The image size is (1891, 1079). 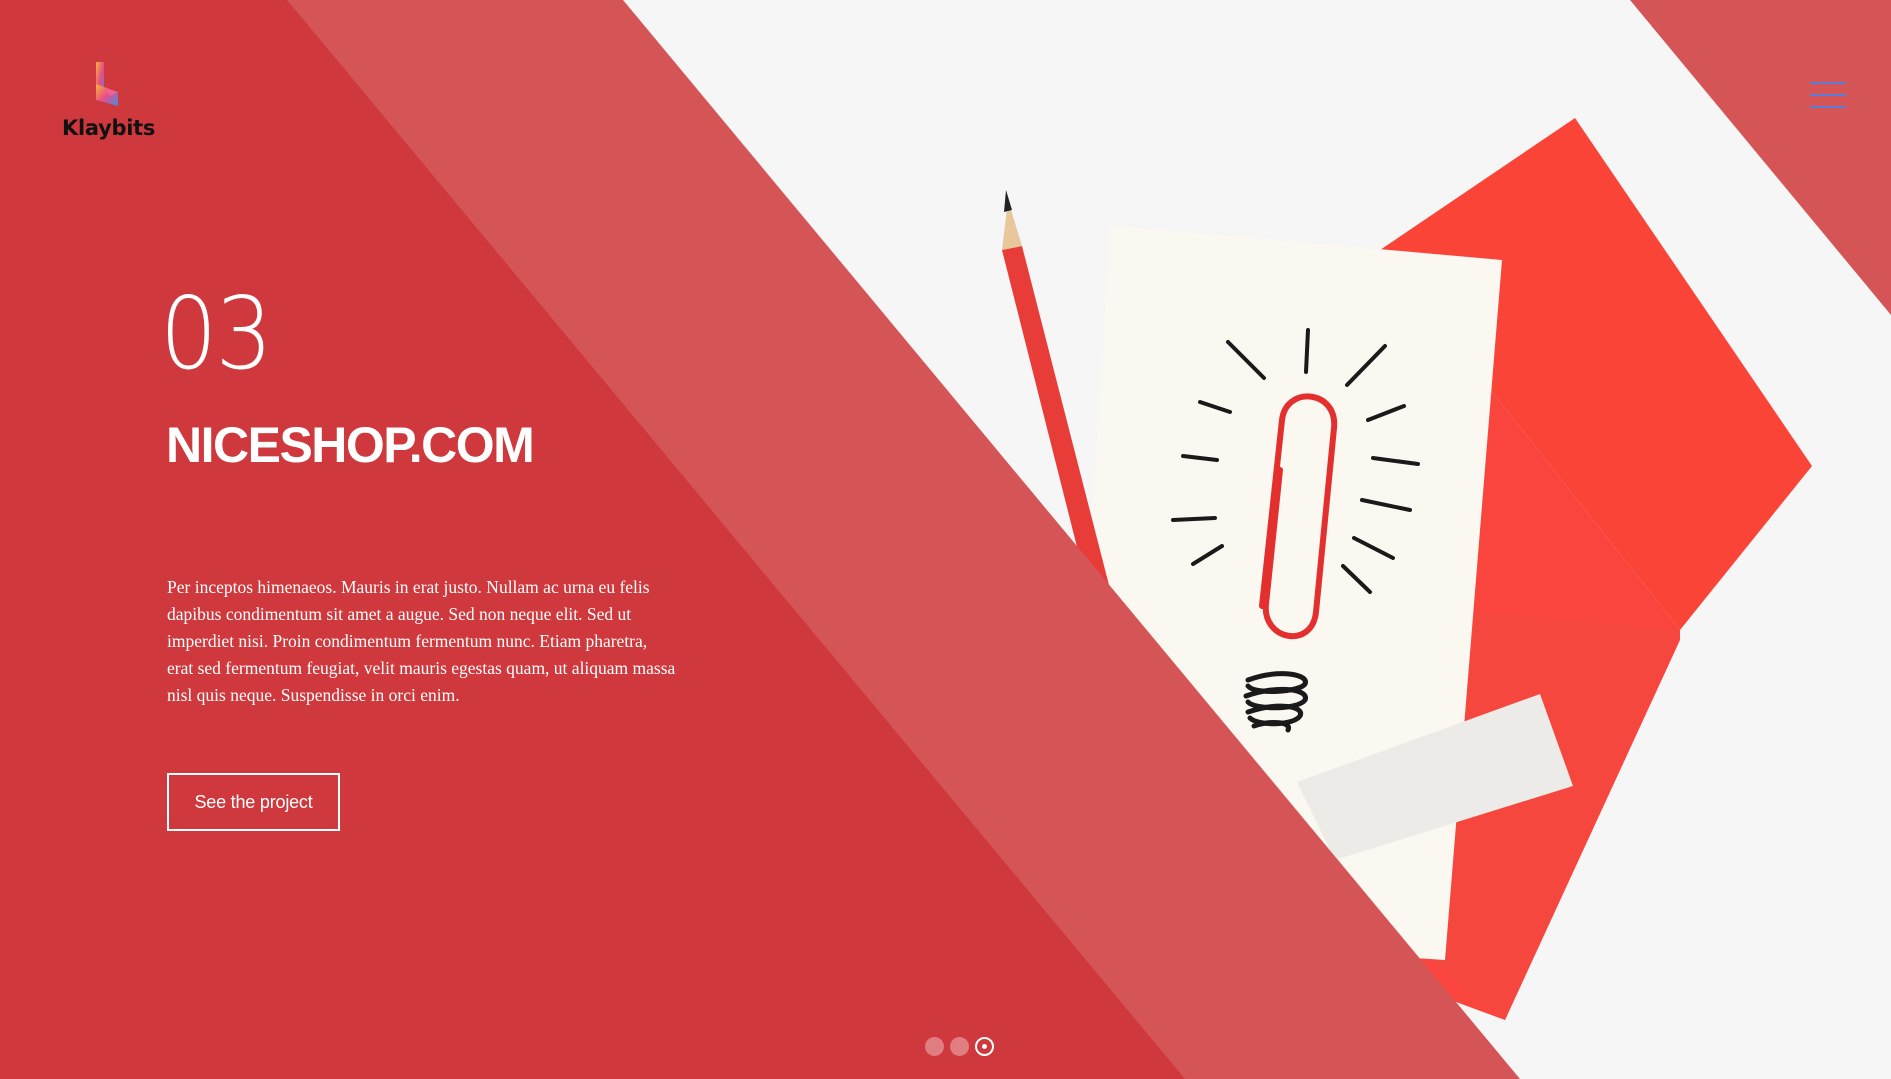 I want to click on see-project-button: See the project, so click(x=253, y=802).